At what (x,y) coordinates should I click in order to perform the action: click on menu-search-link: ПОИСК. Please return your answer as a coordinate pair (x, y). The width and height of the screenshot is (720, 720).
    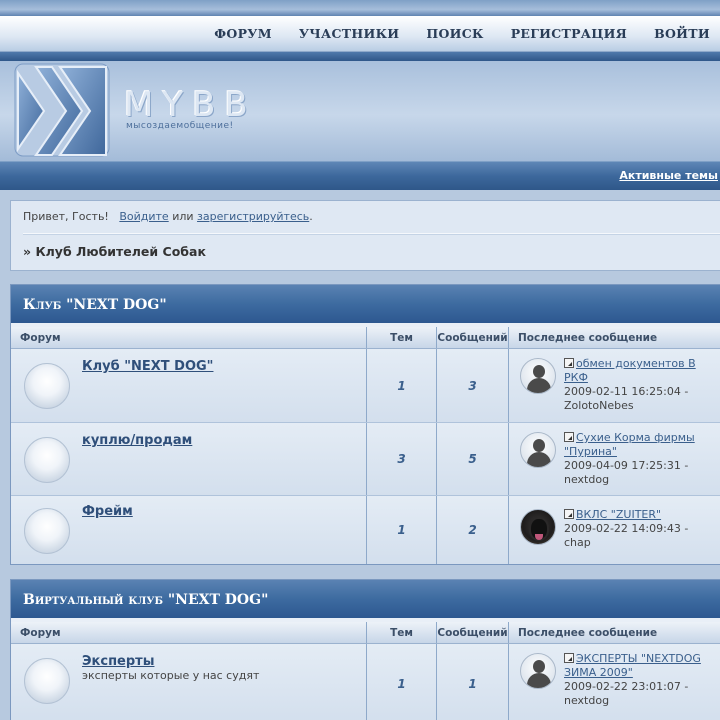
    Looking at the image, I should click on (454, 33).